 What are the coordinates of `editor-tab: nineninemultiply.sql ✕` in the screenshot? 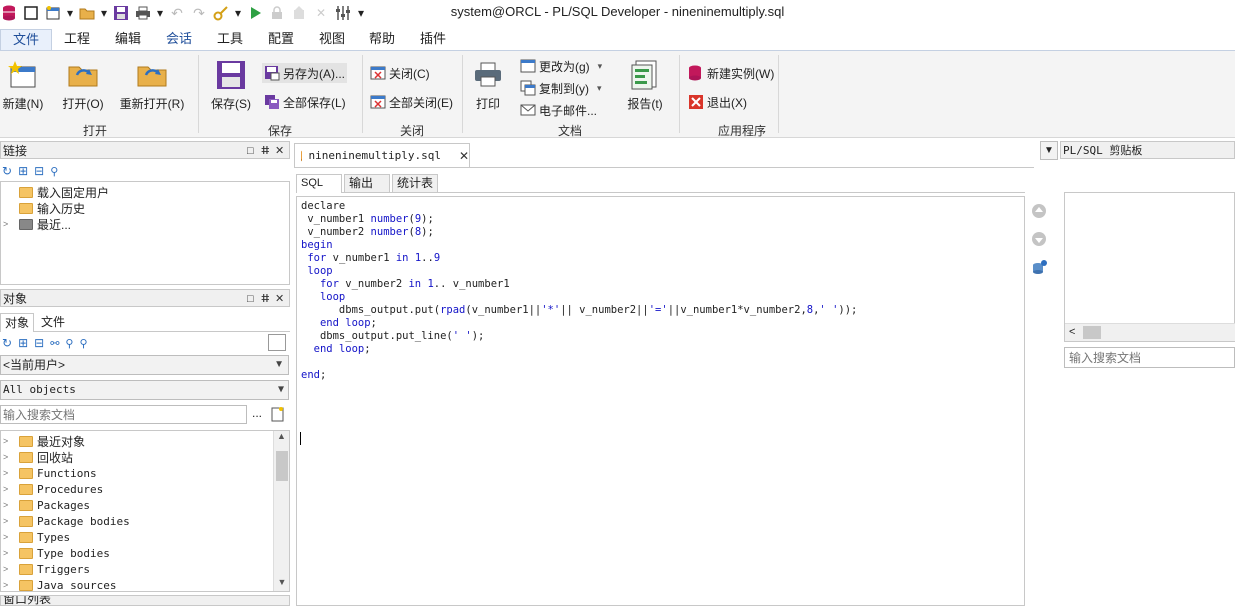 It's located at (382, 155).